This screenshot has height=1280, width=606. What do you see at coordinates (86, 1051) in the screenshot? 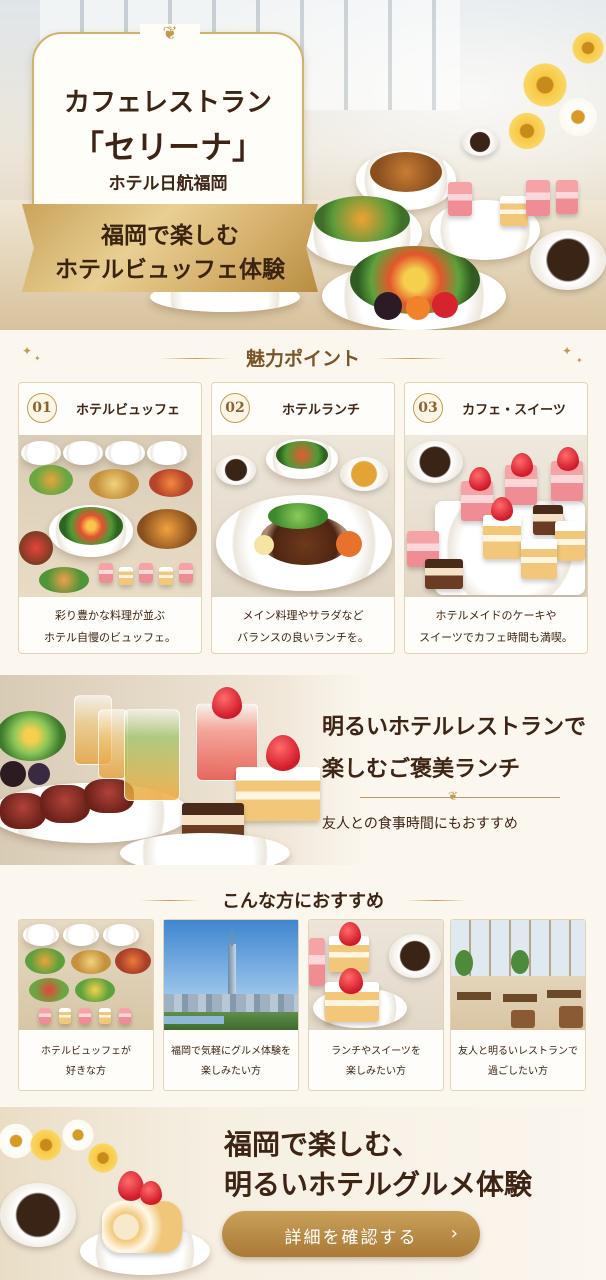
I see `recommend-text: ホテルビュッフェが` at bounding box center [86, 1051].